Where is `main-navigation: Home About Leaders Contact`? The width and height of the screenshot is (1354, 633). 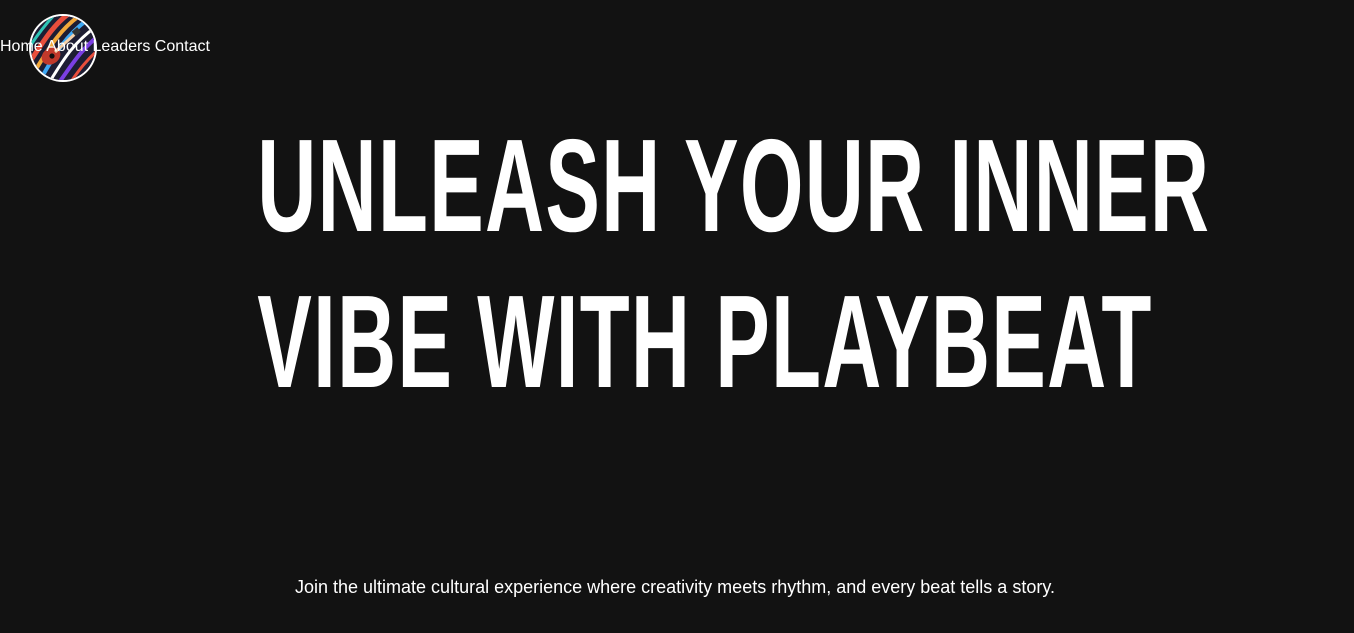
main-navigation: Home About Leaders Contact is located at coordinates (677, 49).